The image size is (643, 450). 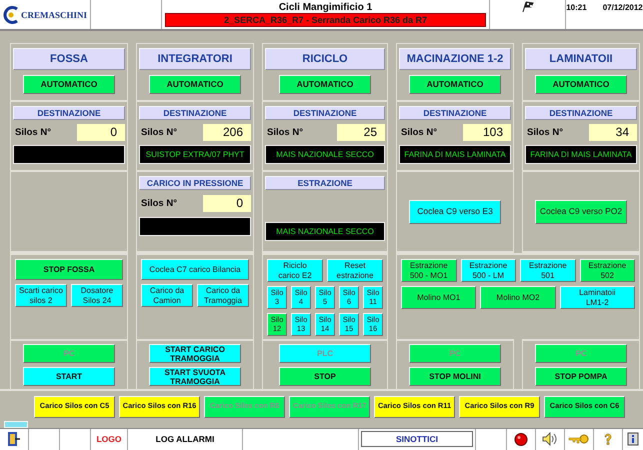 What do you see at coordinates (325, 7) in the screenshot?
I see `window-title: Cicli Mangimificio 1` at bounding box center [325, 7].